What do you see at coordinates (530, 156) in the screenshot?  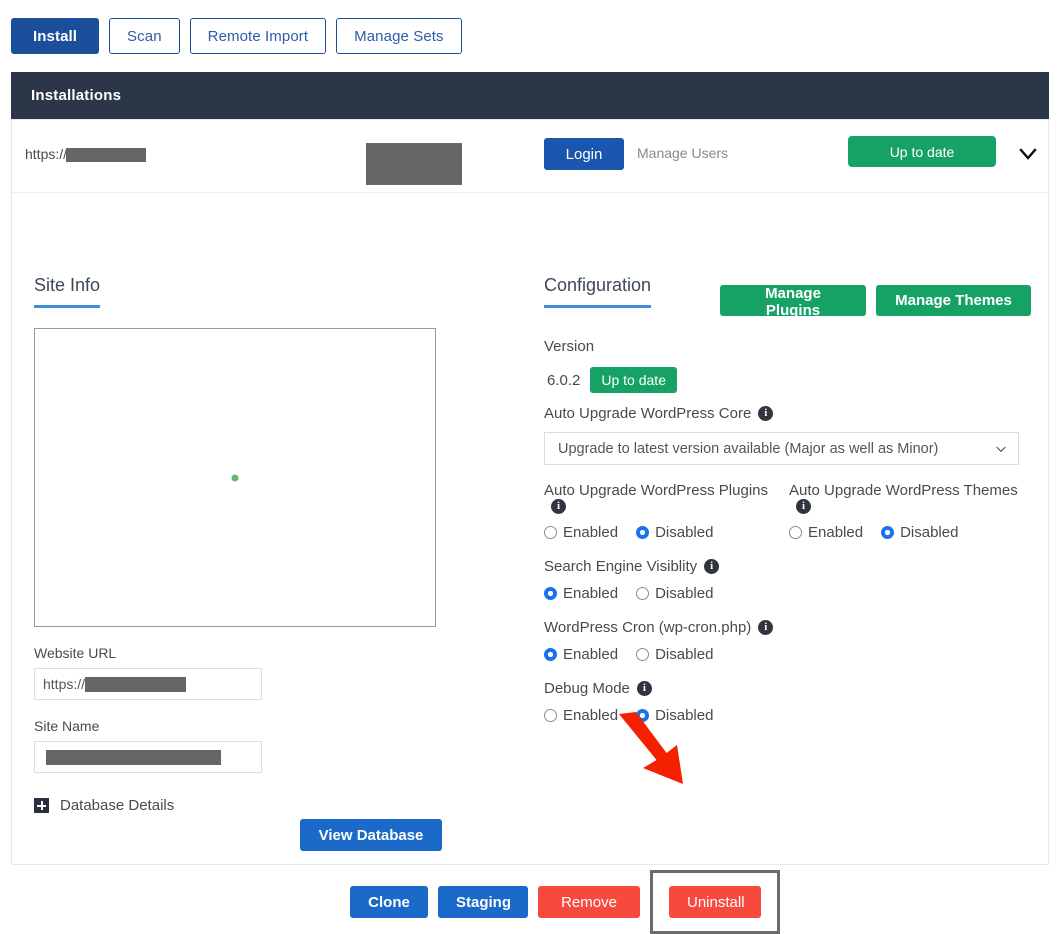 I see `installation-summary-row: https:// Login Manage Users Up to date` at bounding box center [530, 156].